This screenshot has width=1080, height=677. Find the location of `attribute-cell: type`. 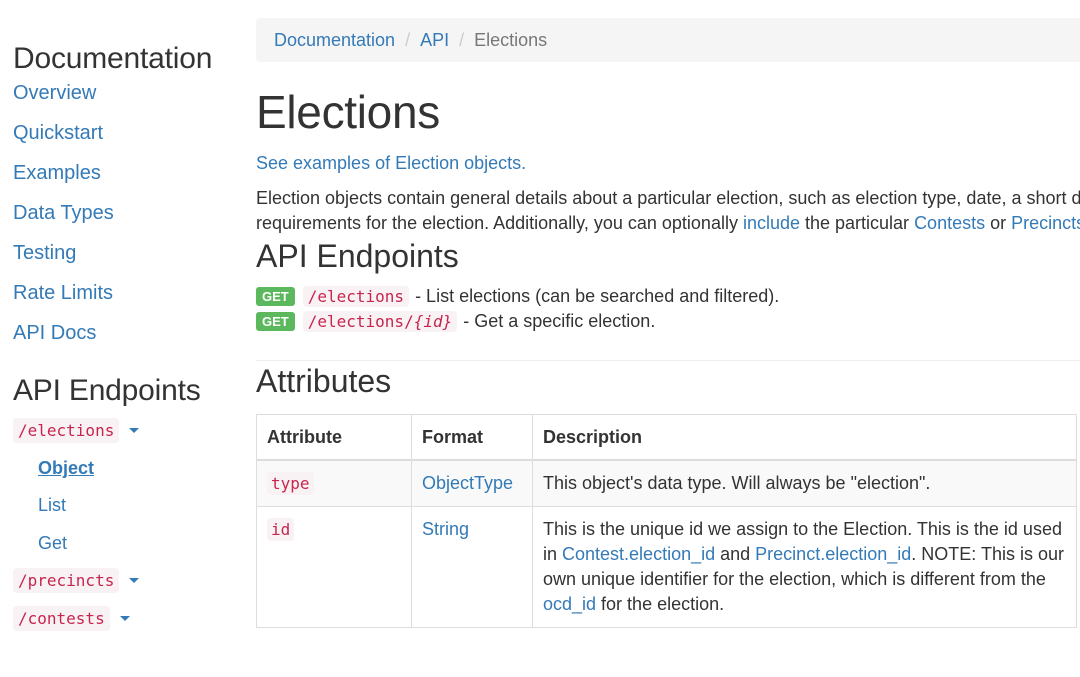

attribute-cell: type is located at coordinates (334, 483).